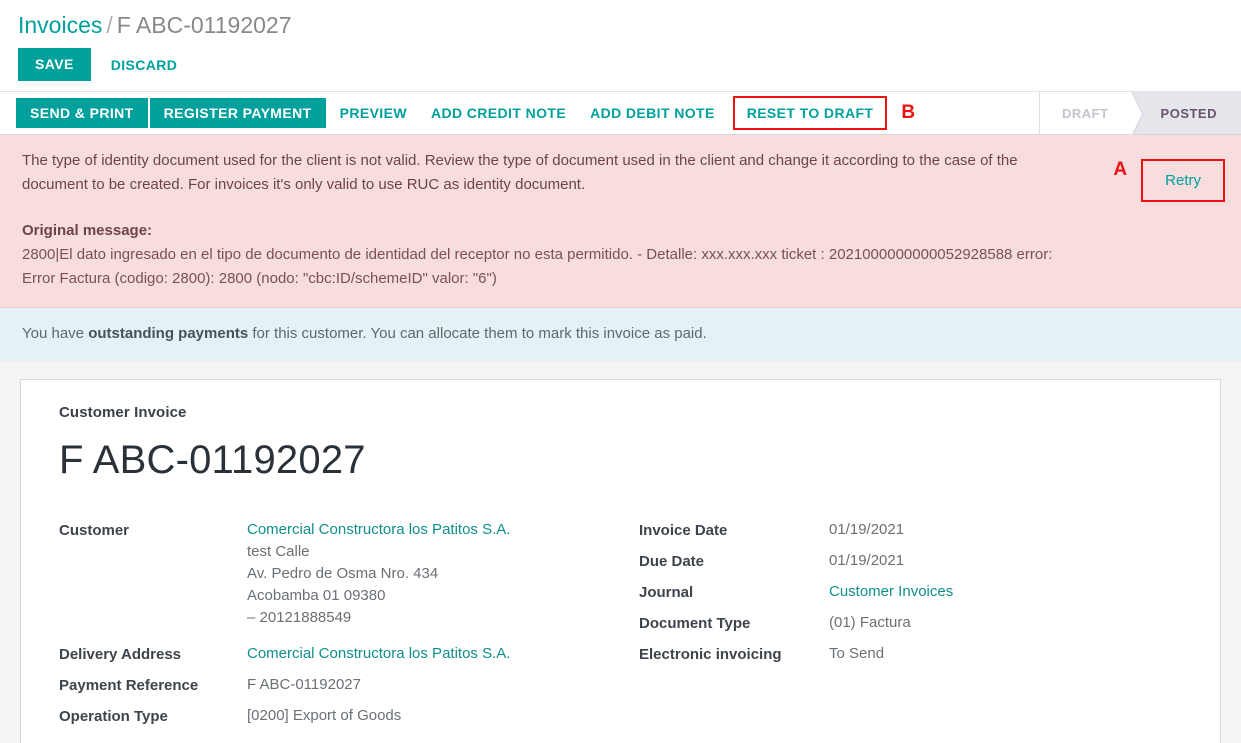  What do you see at coordinates (1183, 180) in the screenshot?
I see `retry-button: Retry` at bounding box center [1183, 180].